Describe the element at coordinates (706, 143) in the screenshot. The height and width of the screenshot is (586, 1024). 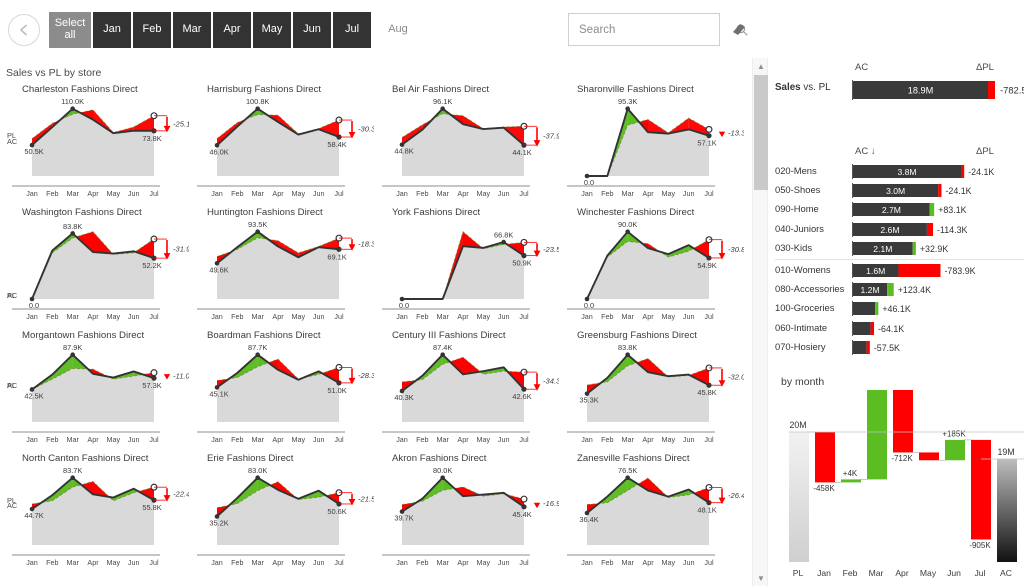
I see `last-value-label: 57.1K` at that location.